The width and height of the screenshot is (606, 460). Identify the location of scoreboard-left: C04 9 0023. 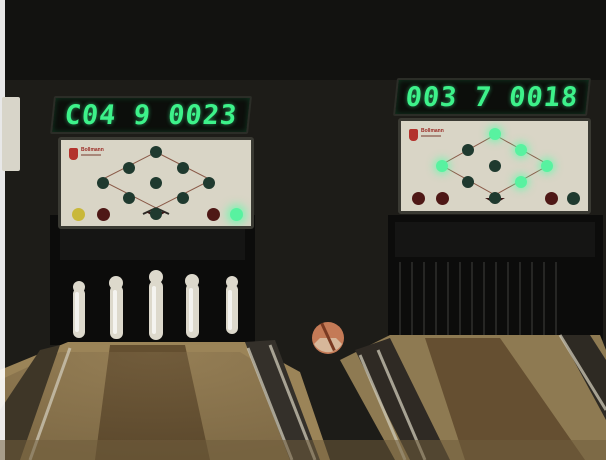
(151, 115).